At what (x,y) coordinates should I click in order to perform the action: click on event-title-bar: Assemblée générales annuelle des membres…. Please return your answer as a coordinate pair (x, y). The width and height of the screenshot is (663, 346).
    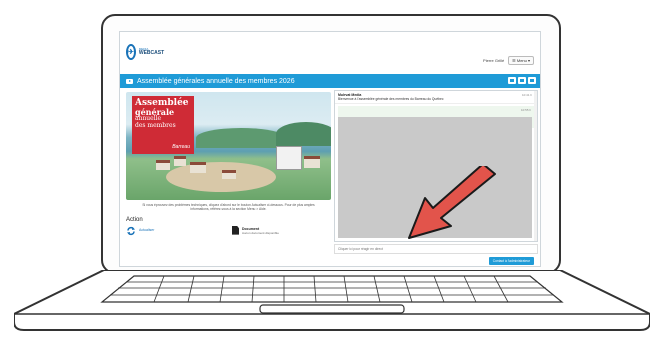
    Looking at the image, I should click on (330, 81).